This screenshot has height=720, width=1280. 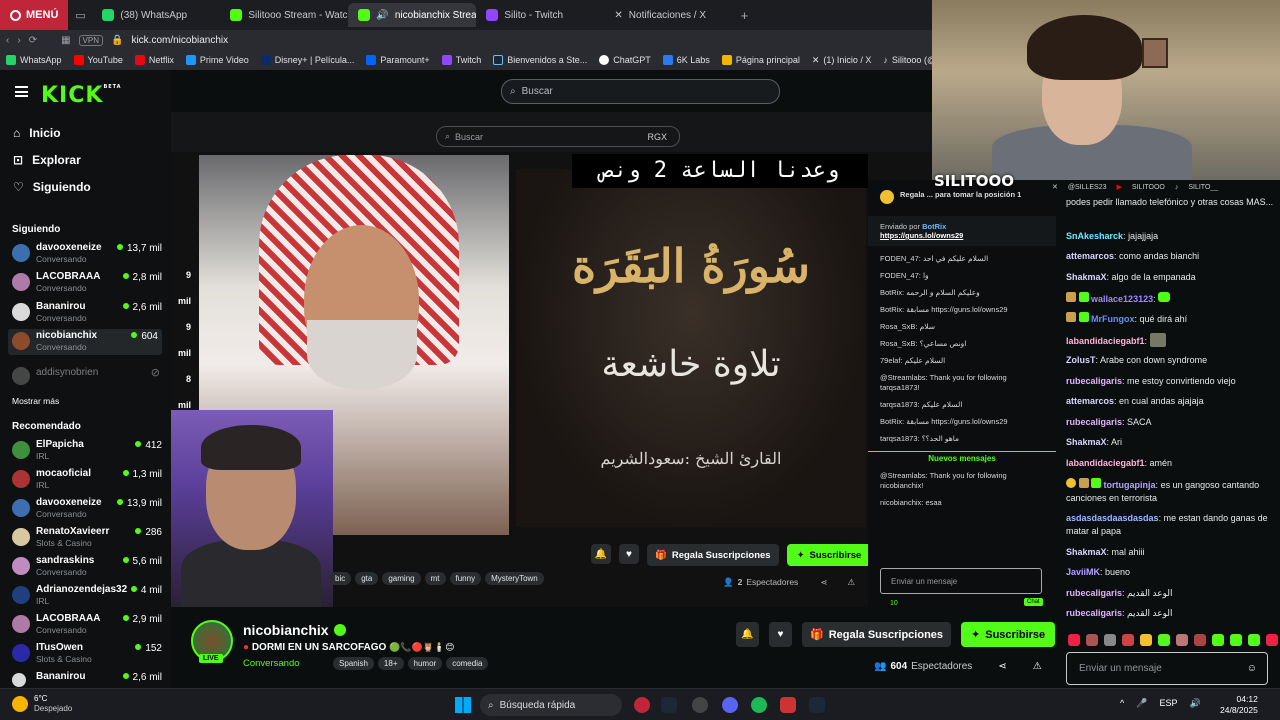 I want to click on recommended-channel: sandraskins Conversando 5,6 mil, so click(x=87, y=567).